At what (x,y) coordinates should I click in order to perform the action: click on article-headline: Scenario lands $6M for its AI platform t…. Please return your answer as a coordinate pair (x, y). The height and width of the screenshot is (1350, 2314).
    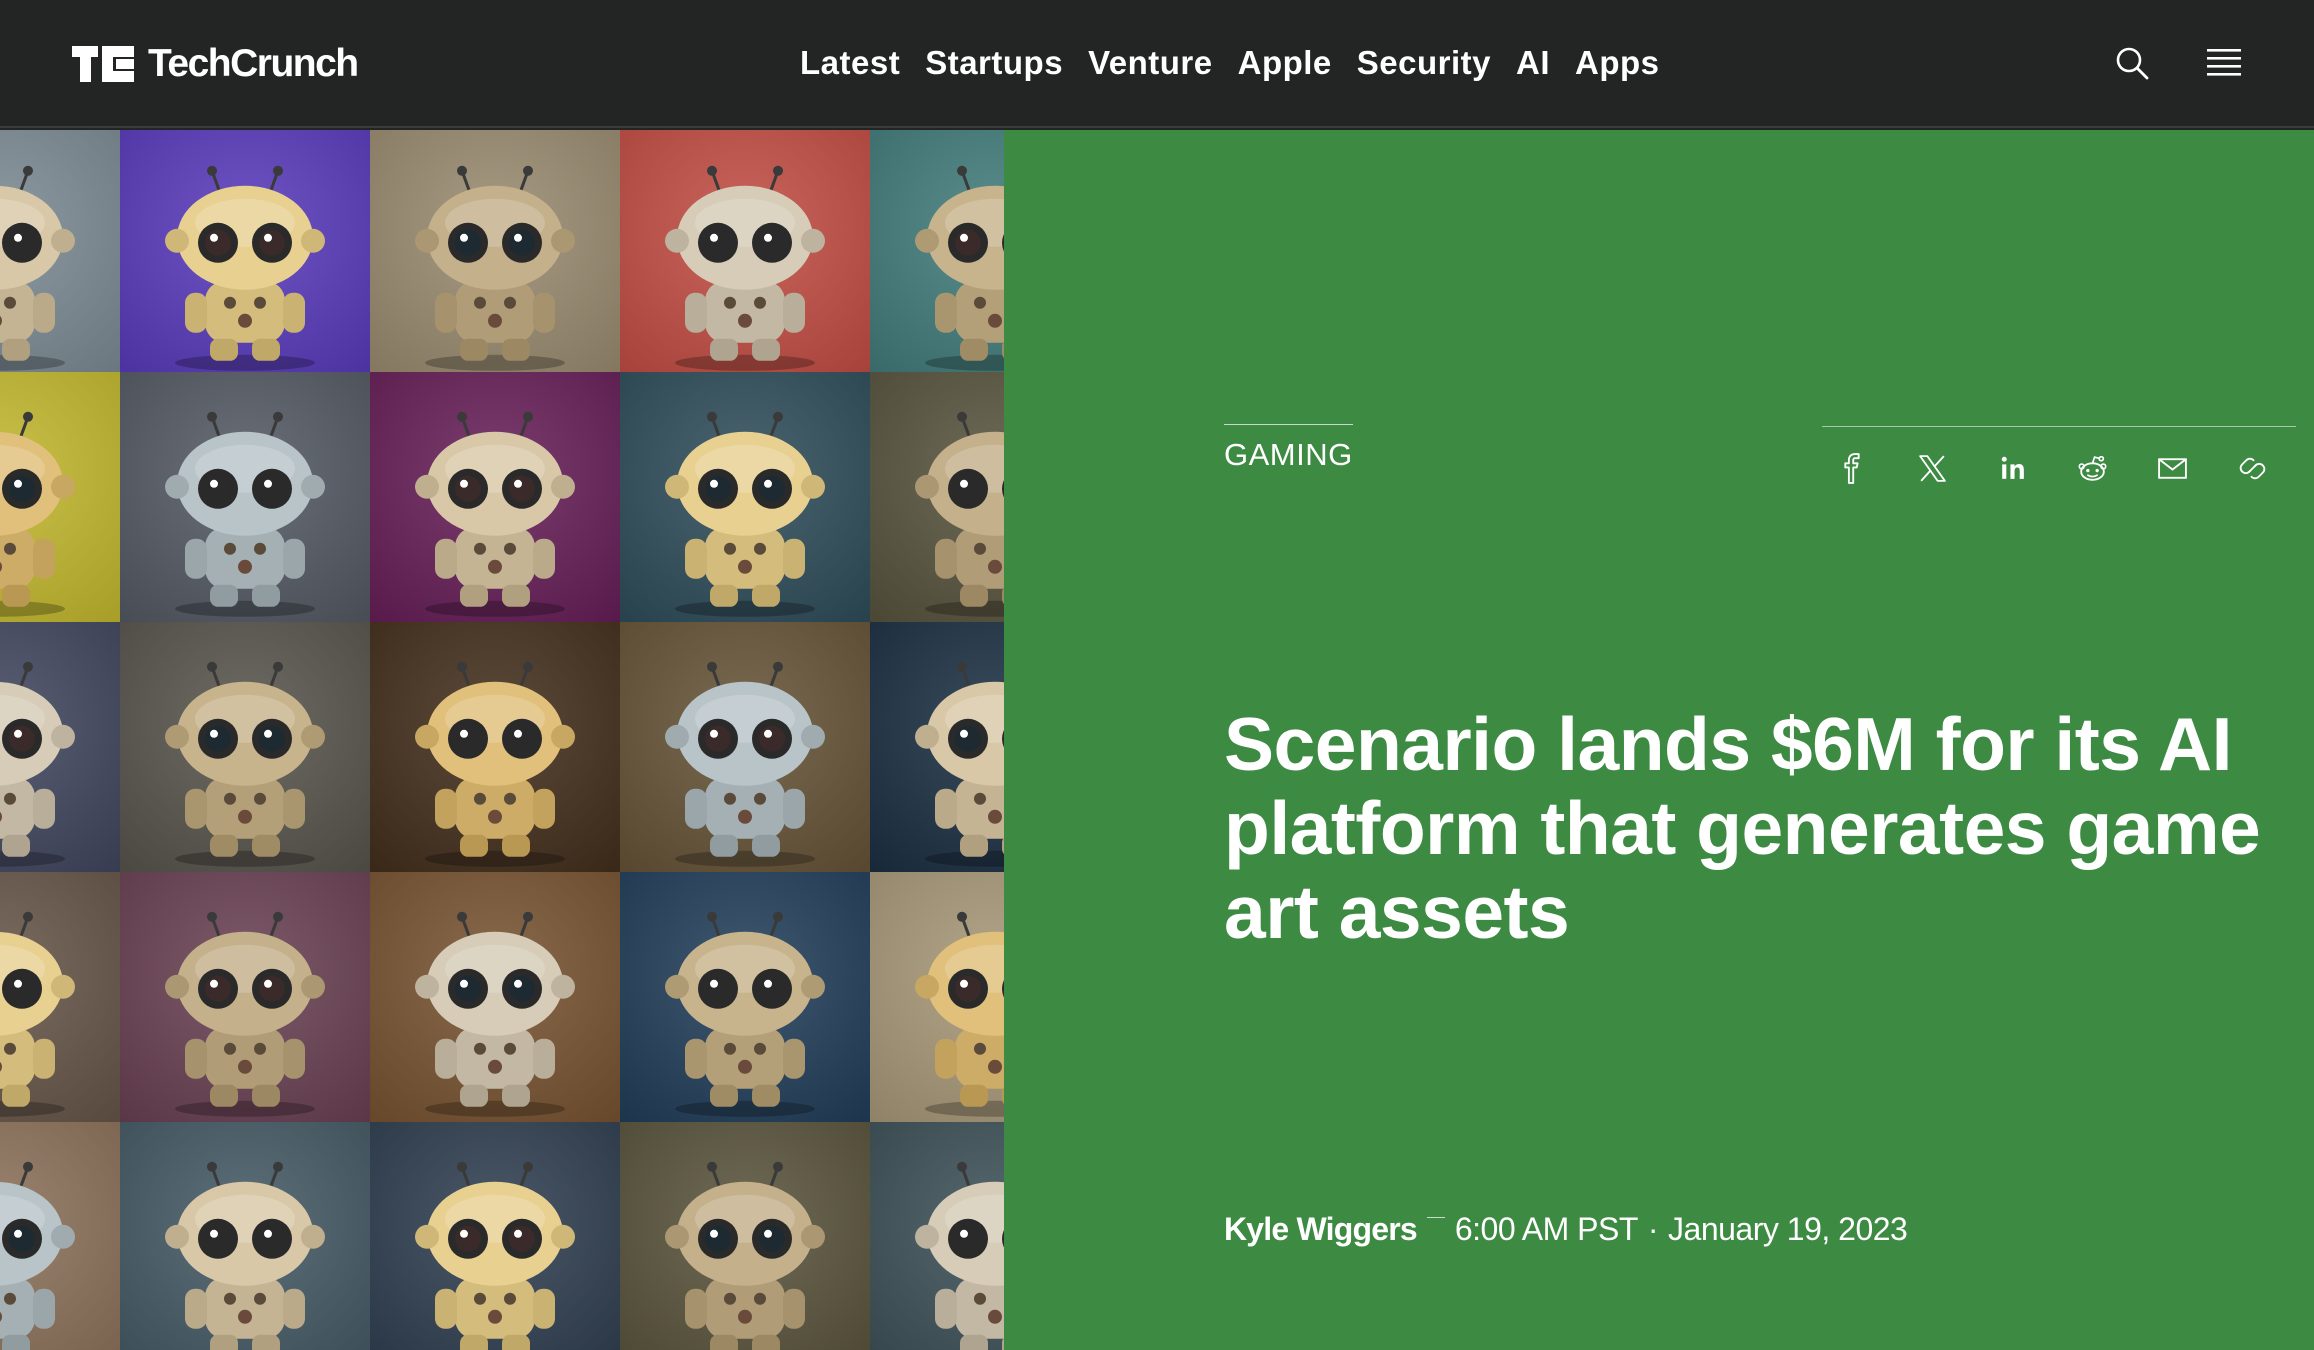
    Looking at the image, I should click on (1742, 828).